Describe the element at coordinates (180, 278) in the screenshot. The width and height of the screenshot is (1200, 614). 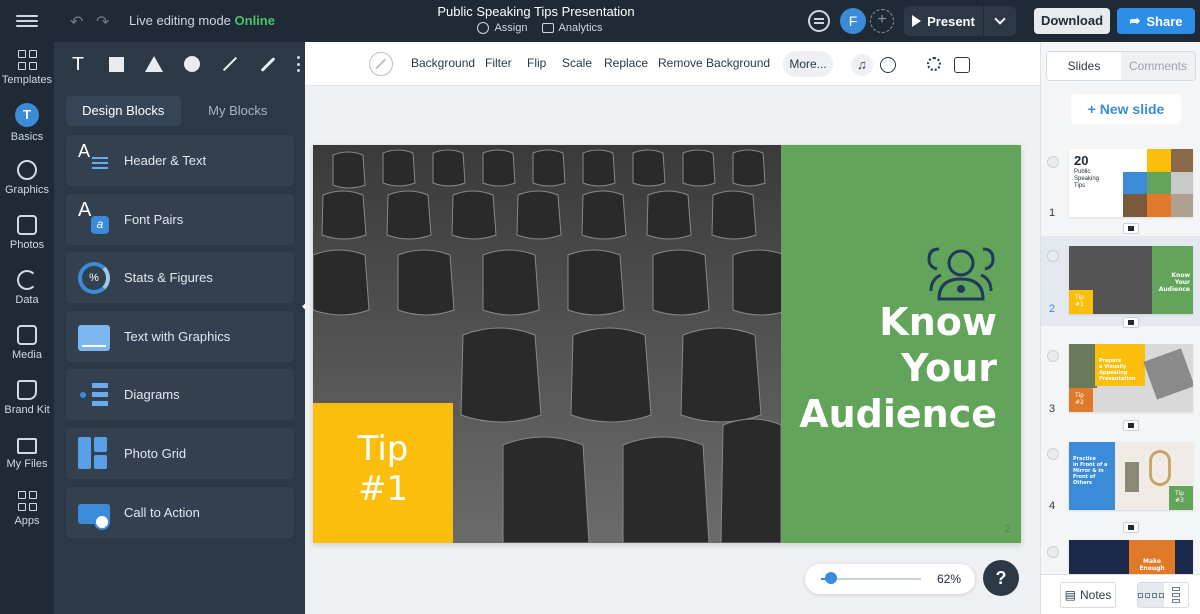
I see `block-stats-figures: % Stats & Figures` at that location.